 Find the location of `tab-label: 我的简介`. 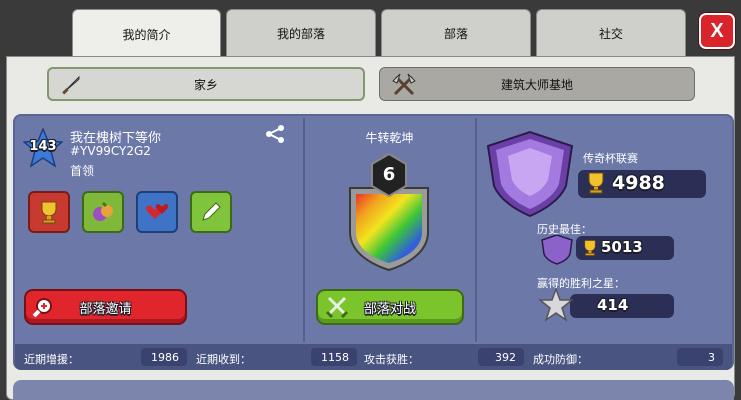

tab-label: 我的简介 is located at coordinates (146, 35).